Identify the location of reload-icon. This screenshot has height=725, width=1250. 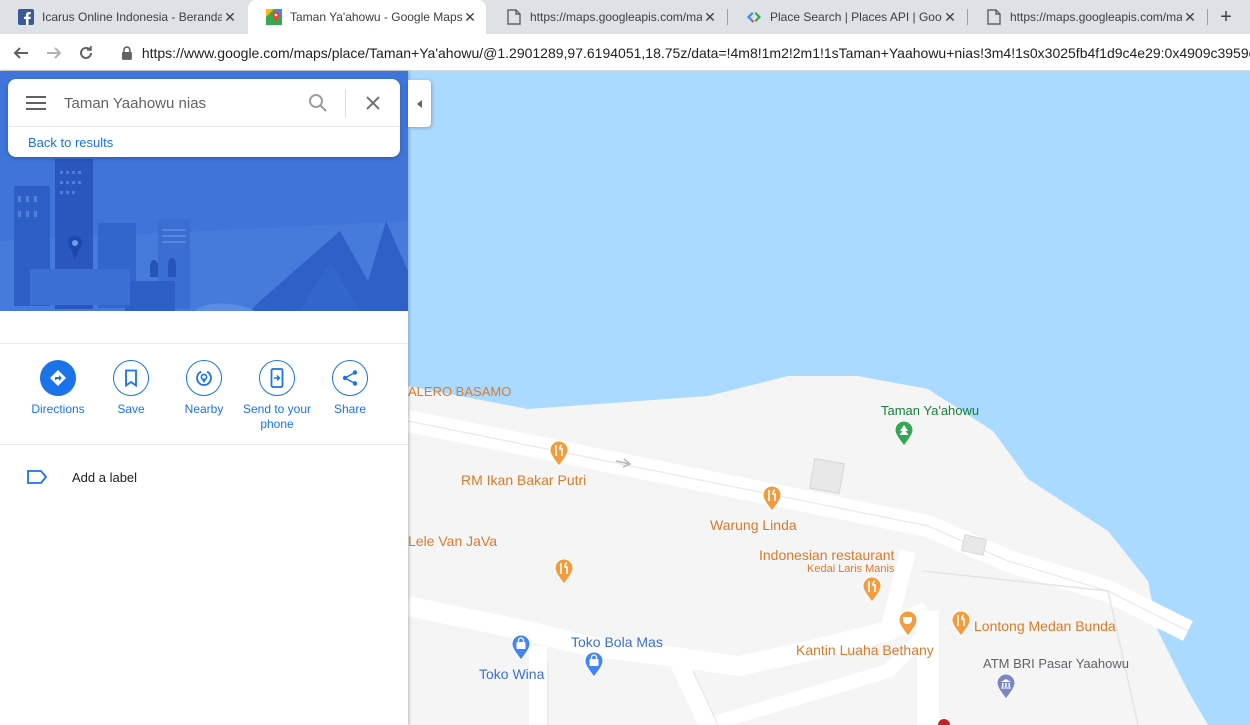
(86, 52).